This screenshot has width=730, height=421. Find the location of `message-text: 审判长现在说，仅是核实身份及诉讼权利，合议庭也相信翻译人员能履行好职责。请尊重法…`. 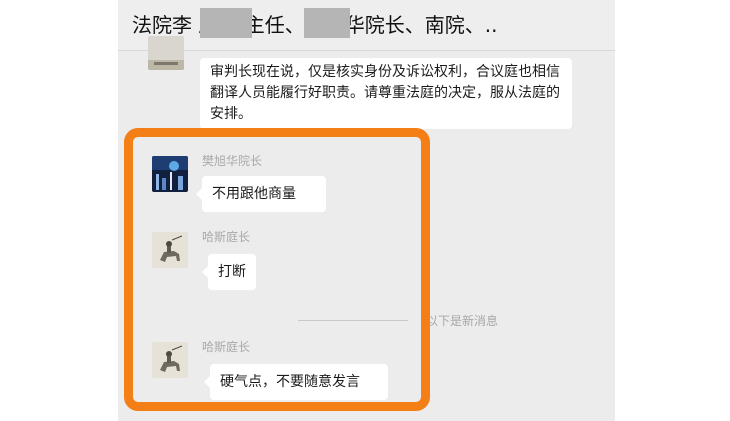

message-text: 审判长现在说，仅是核实身份及诉讼权利，合议庭也相信翻译人员能履行好职责。请尊重法… is located at coordinates (385, 93).